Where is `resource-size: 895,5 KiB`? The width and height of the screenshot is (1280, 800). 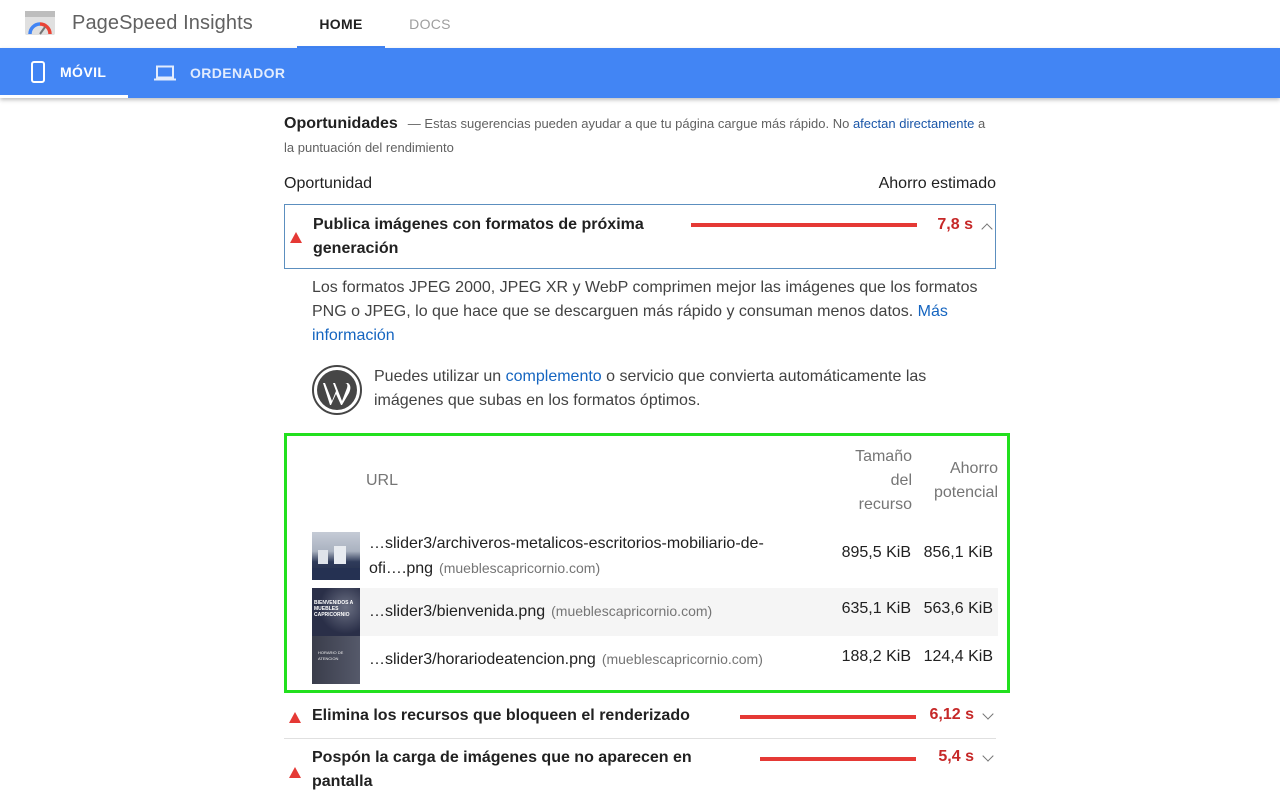 resource-size: 895,5 KiB is located at coordinates (876, 552).